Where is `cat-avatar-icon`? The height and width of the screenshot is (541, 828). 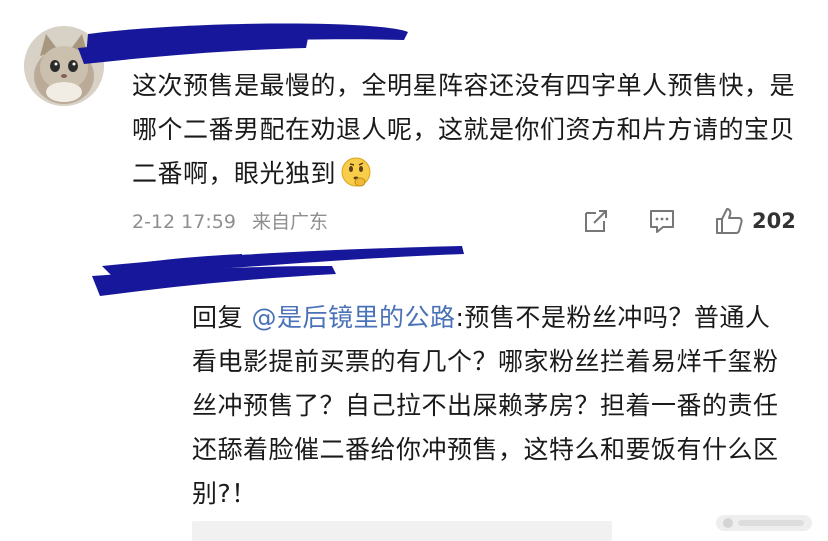
cat-avatar-icon is located at coordinates (64, 66).